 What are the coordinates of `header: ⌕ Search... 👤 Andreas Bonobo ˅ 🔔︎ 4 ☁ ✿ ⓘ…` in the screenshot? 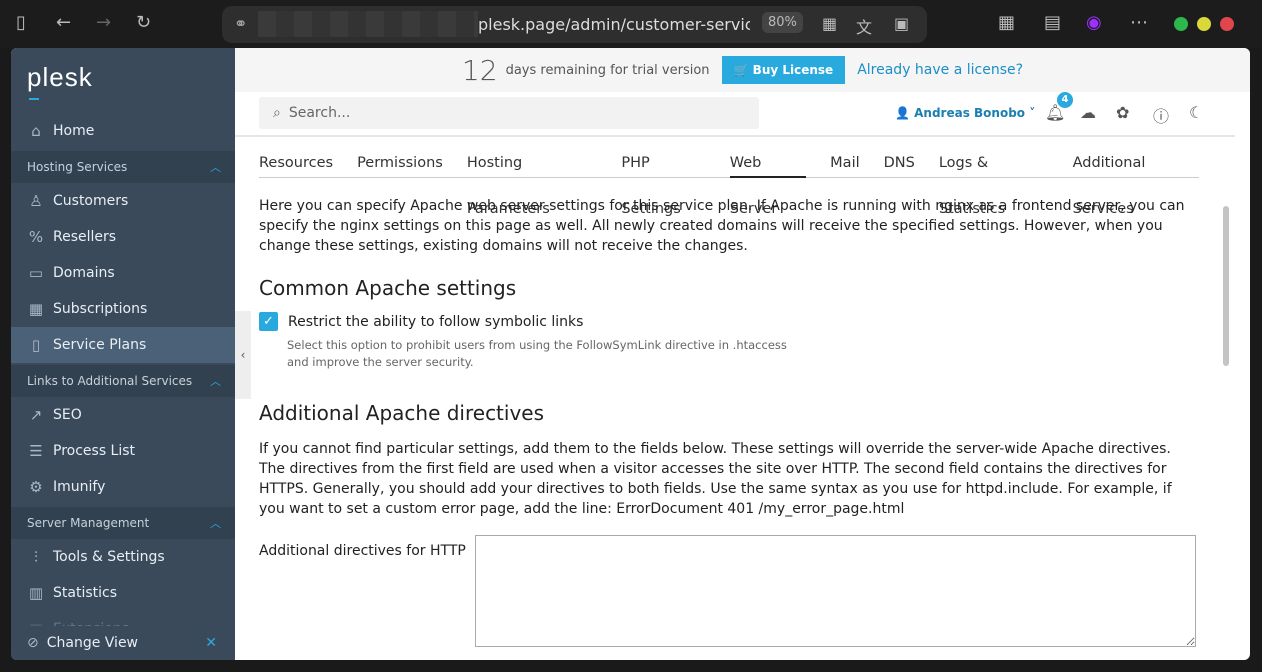 It's located at (735, 114).